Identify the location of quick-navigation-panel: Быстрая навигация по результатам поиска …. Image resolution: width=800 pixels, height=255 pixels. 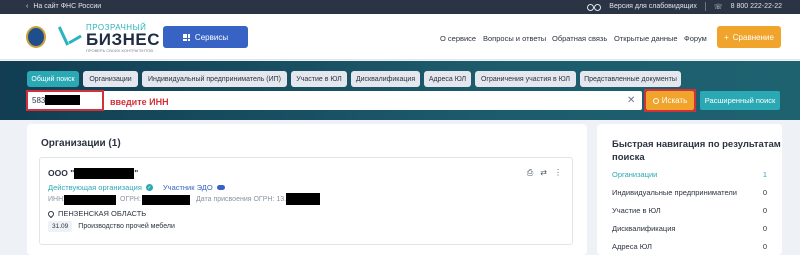
(689, 189).